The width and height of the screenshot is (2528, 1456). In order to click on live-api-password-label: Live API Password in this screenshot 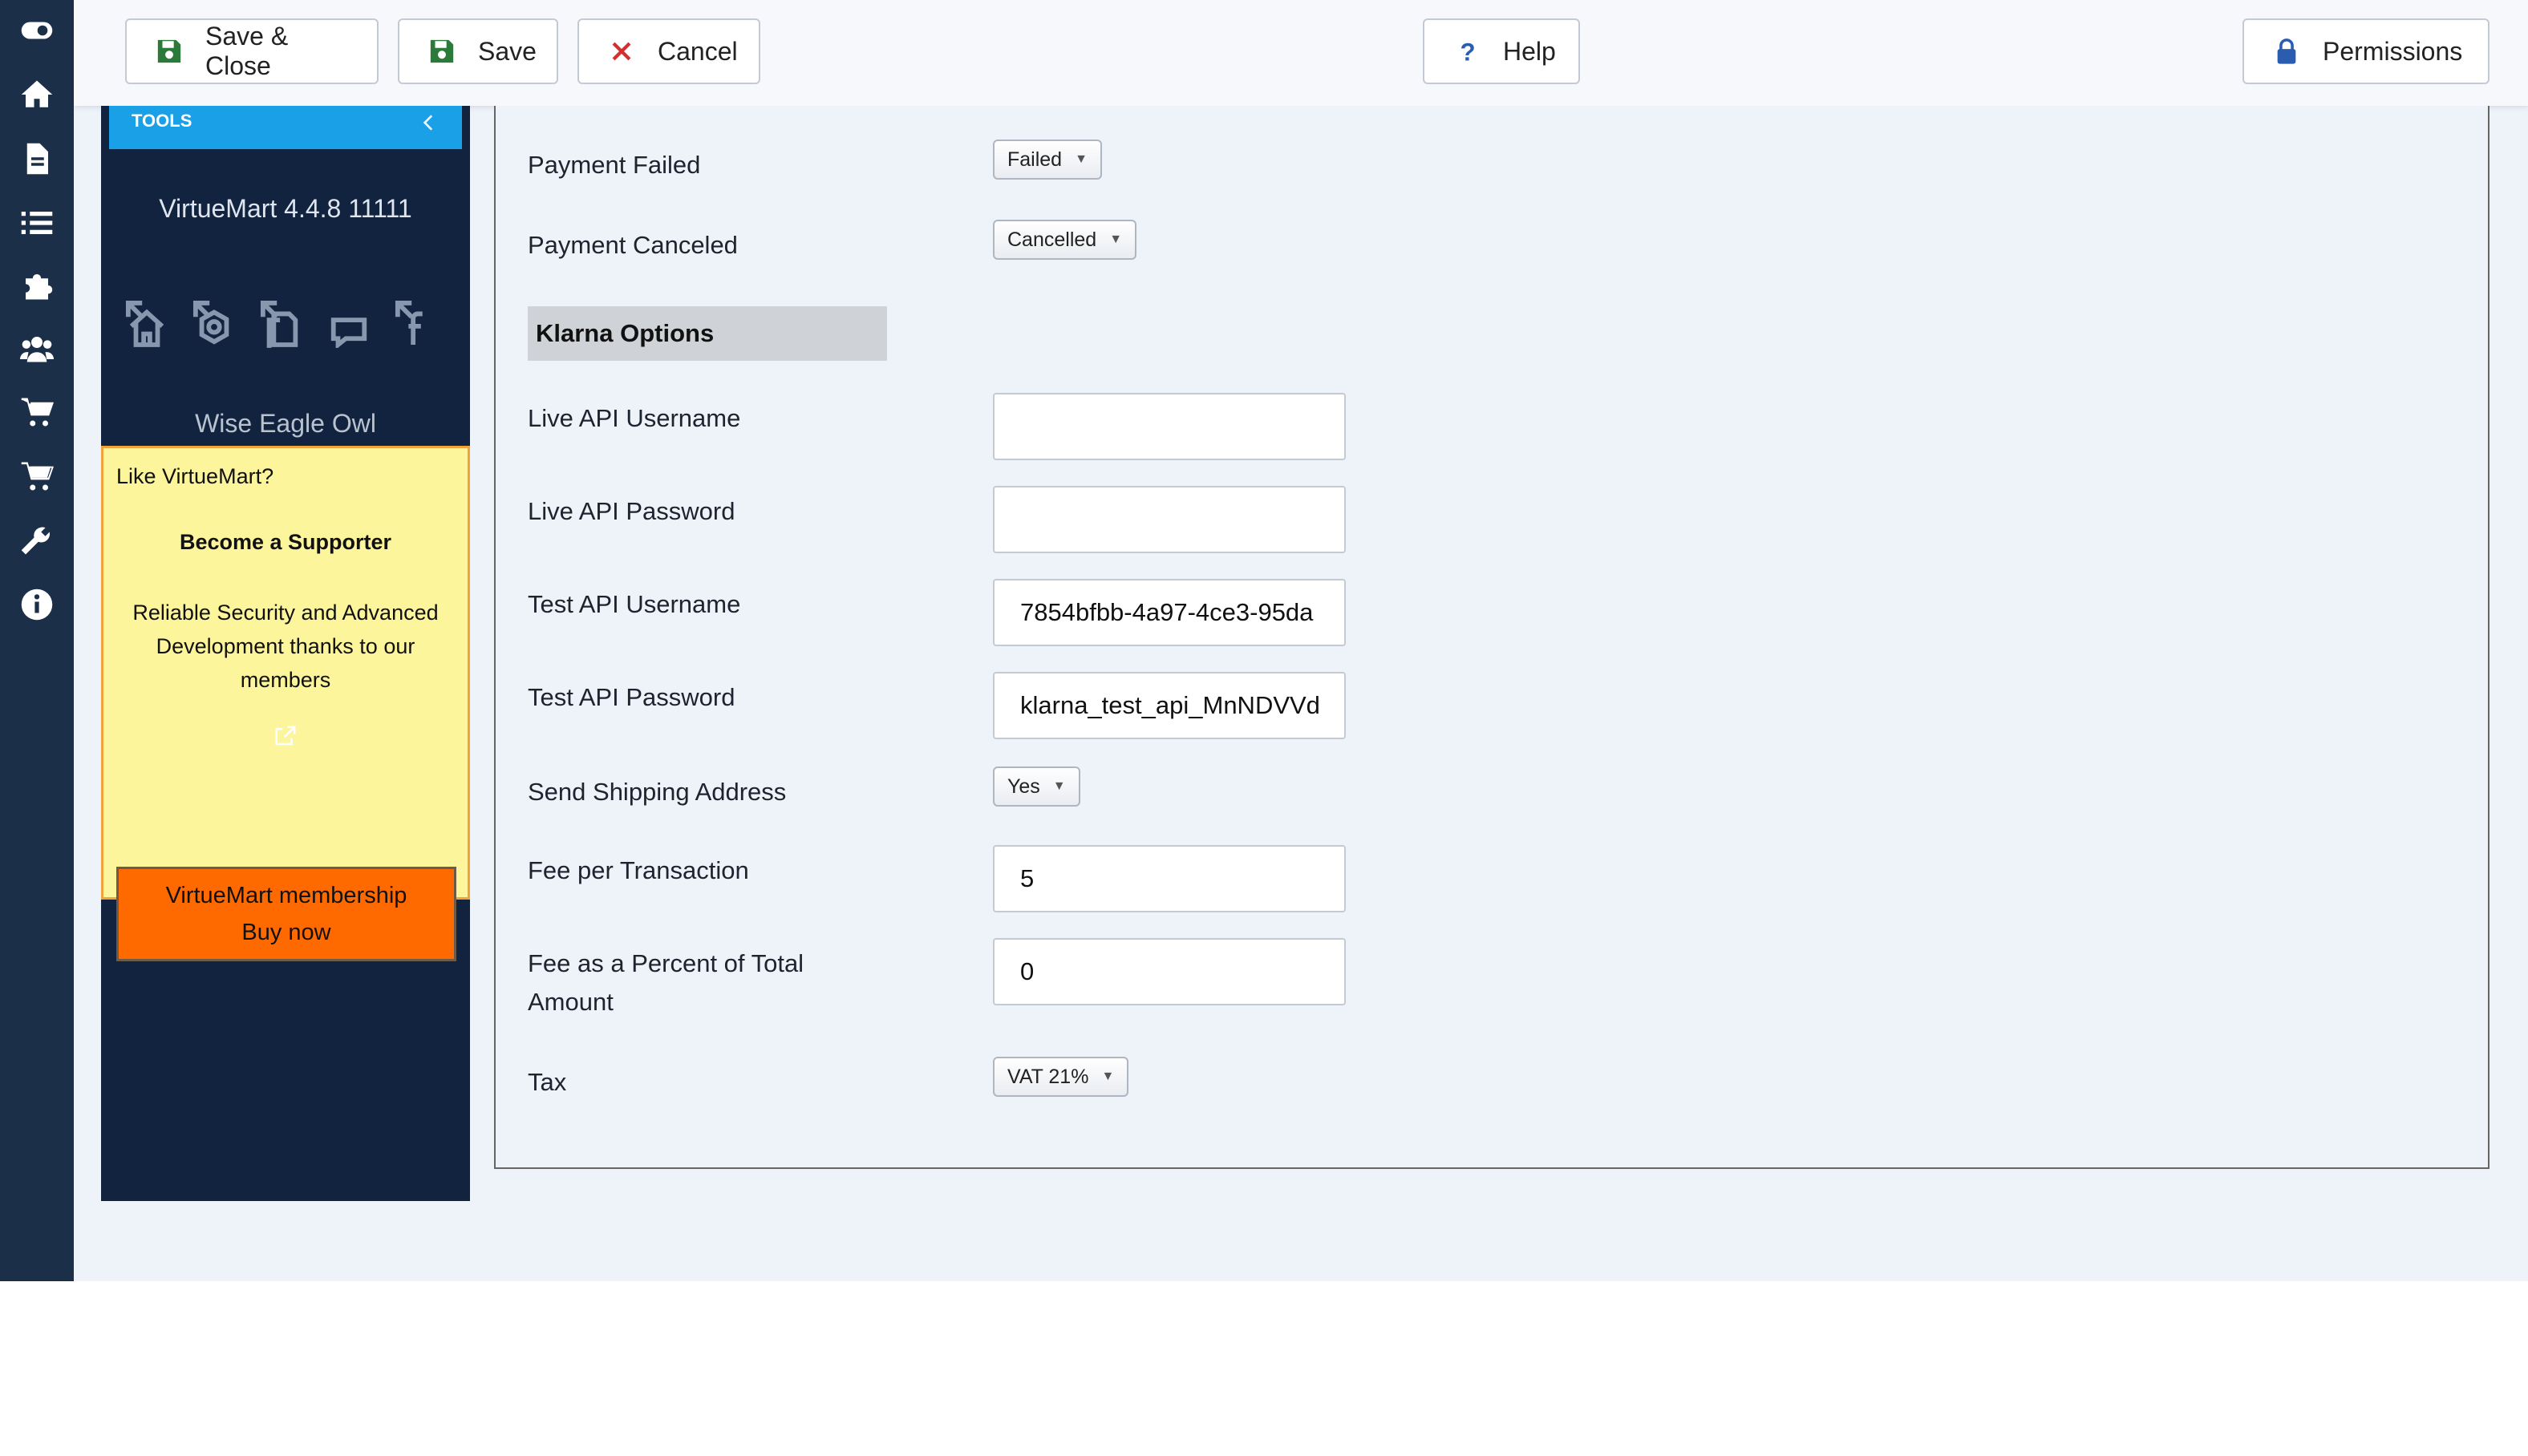, I will do `click(631, 511)`.